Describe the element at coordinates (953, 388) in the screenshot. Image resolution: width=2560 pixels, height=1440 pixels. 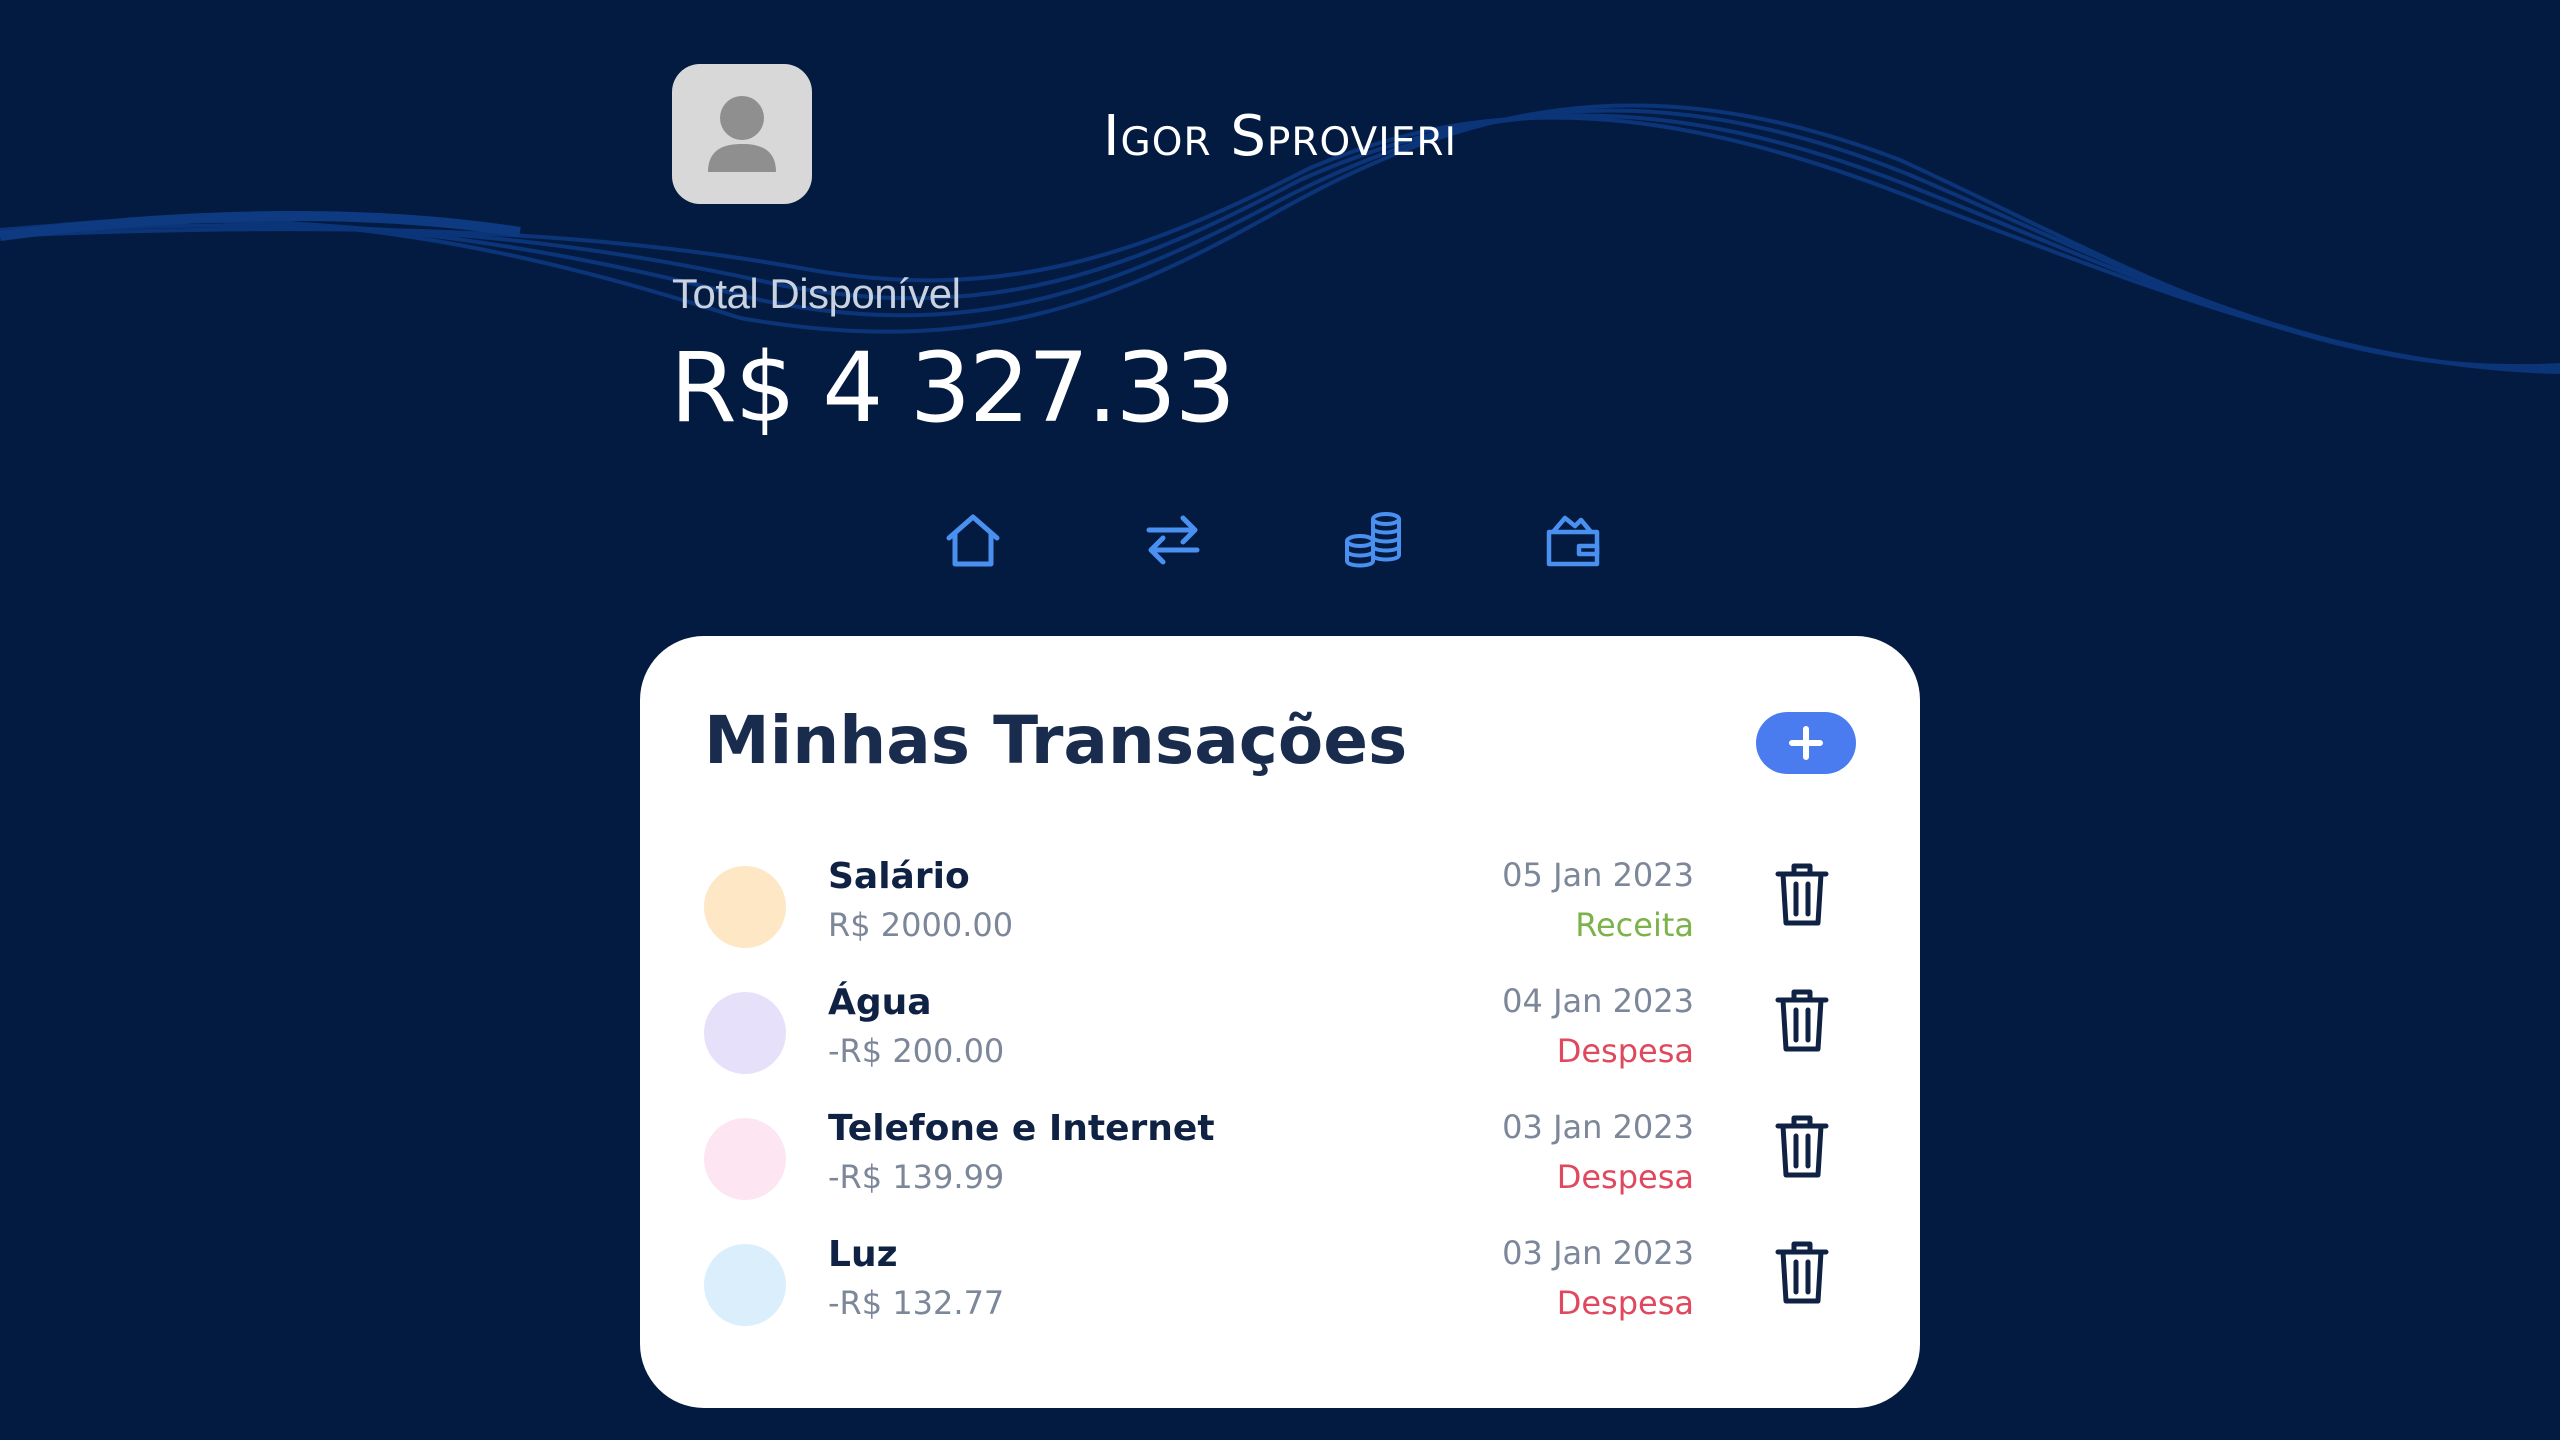
I see `balance-value: R$ 4 327.33` at that location.